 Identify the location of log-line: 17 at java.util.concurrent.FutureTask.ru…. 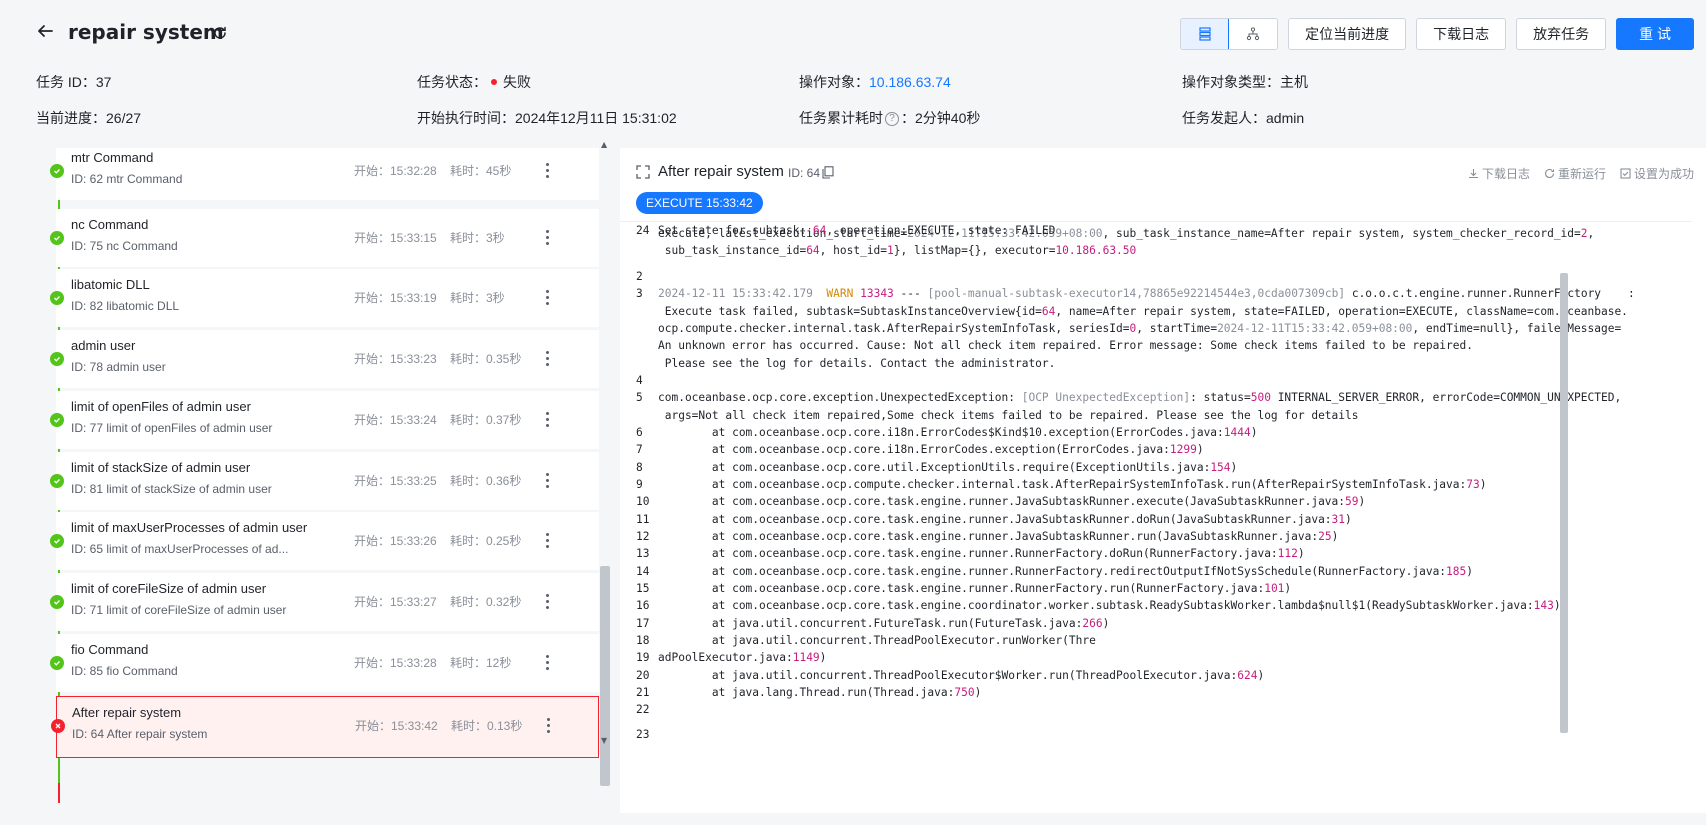
(873, 623).